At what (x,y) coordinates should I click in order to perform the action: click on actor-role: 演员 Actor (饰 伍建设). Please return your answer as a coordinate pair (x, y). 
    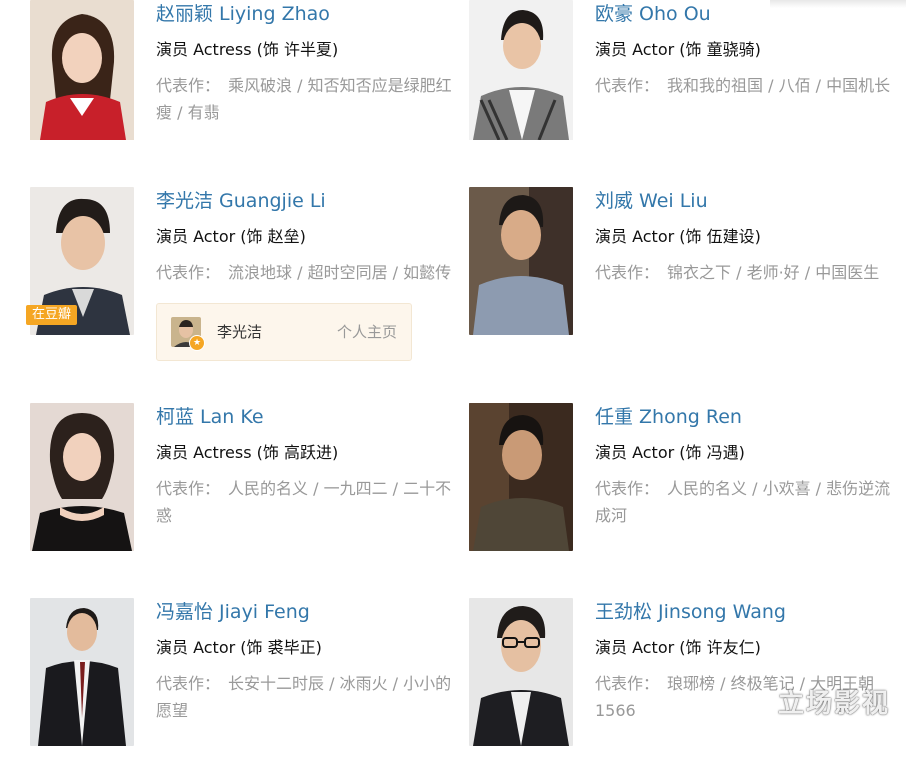
    Looking at the image, I should click on (678, 236).